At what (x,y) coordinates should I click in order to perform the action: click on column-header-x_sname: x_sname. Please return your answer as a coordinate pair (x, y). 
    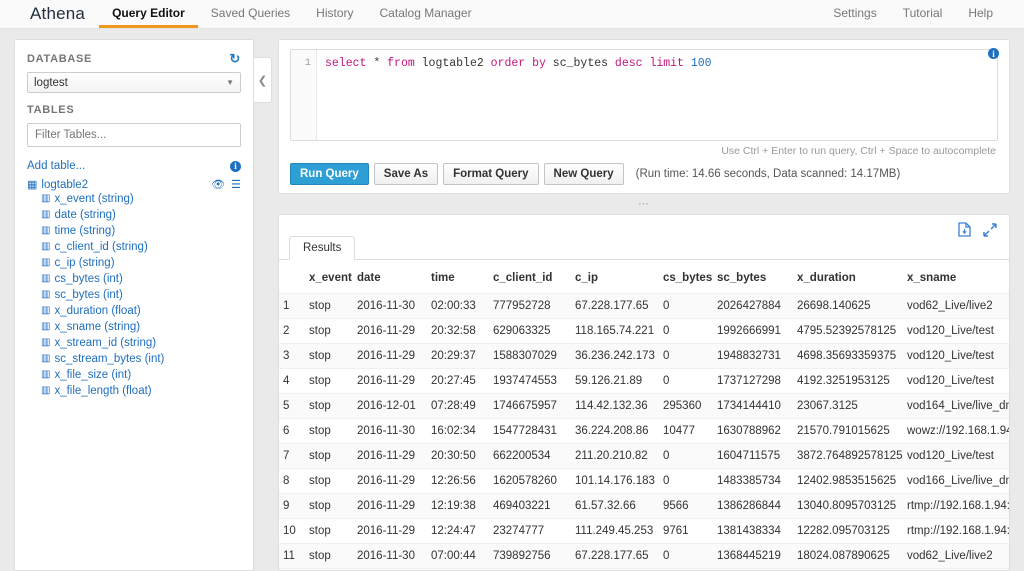
    Looking at the image, I should click on (956, 277).